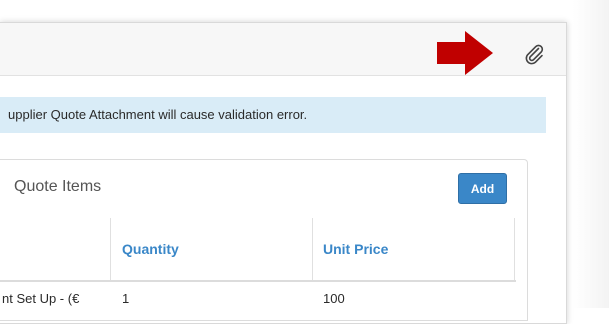 The height and width of the screenshot is (324, 609). Describe the element at coordinates (482, 188) in the screenshot. I see `add-quote-item-button: Add` at that location.